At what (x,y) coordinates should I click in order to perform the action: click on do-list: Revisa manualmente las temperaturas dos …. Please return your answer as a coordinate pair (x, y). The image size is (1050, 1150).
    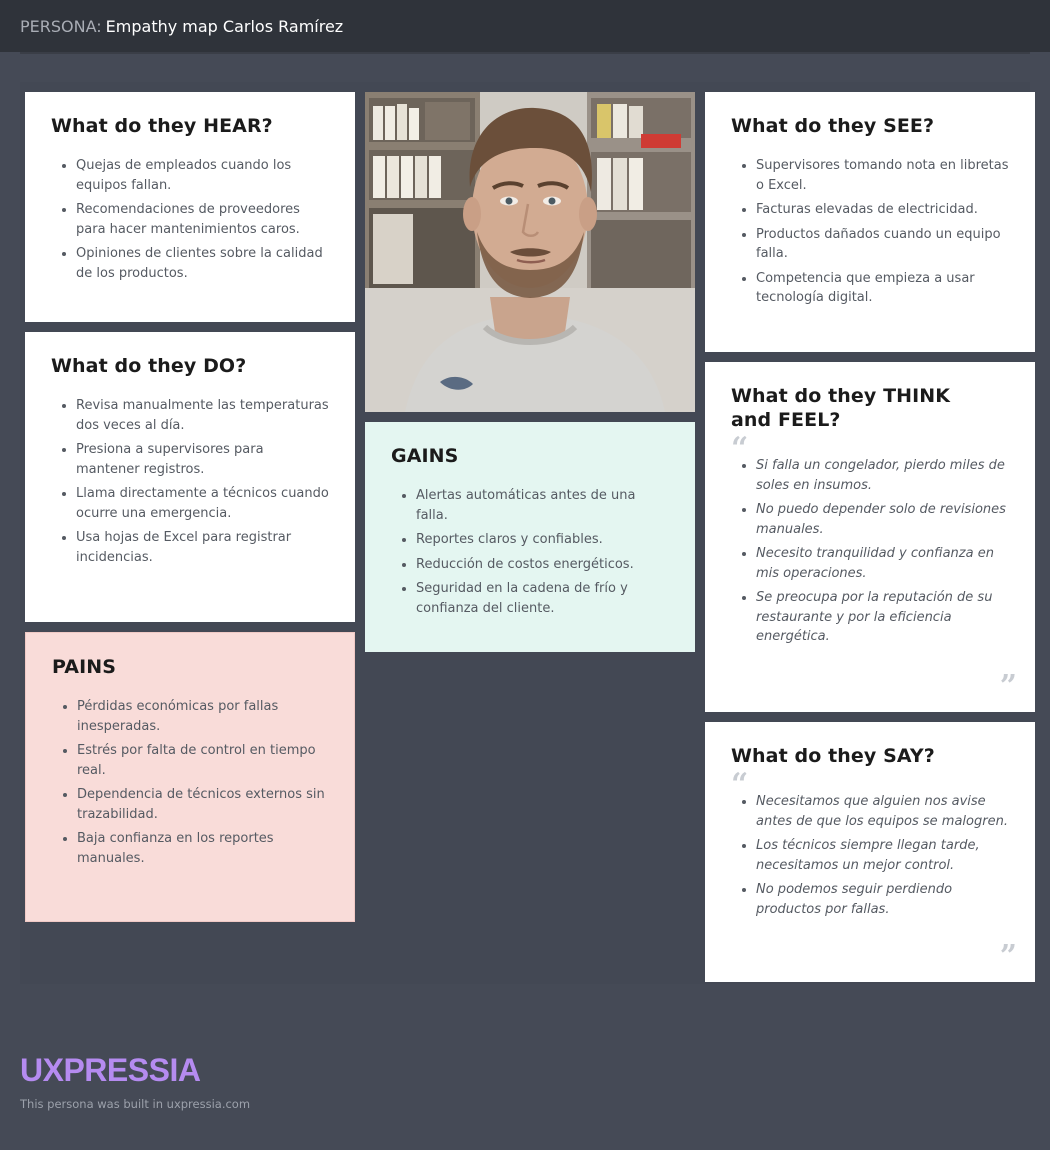
    Looking at the image, I should click on (190, 481).